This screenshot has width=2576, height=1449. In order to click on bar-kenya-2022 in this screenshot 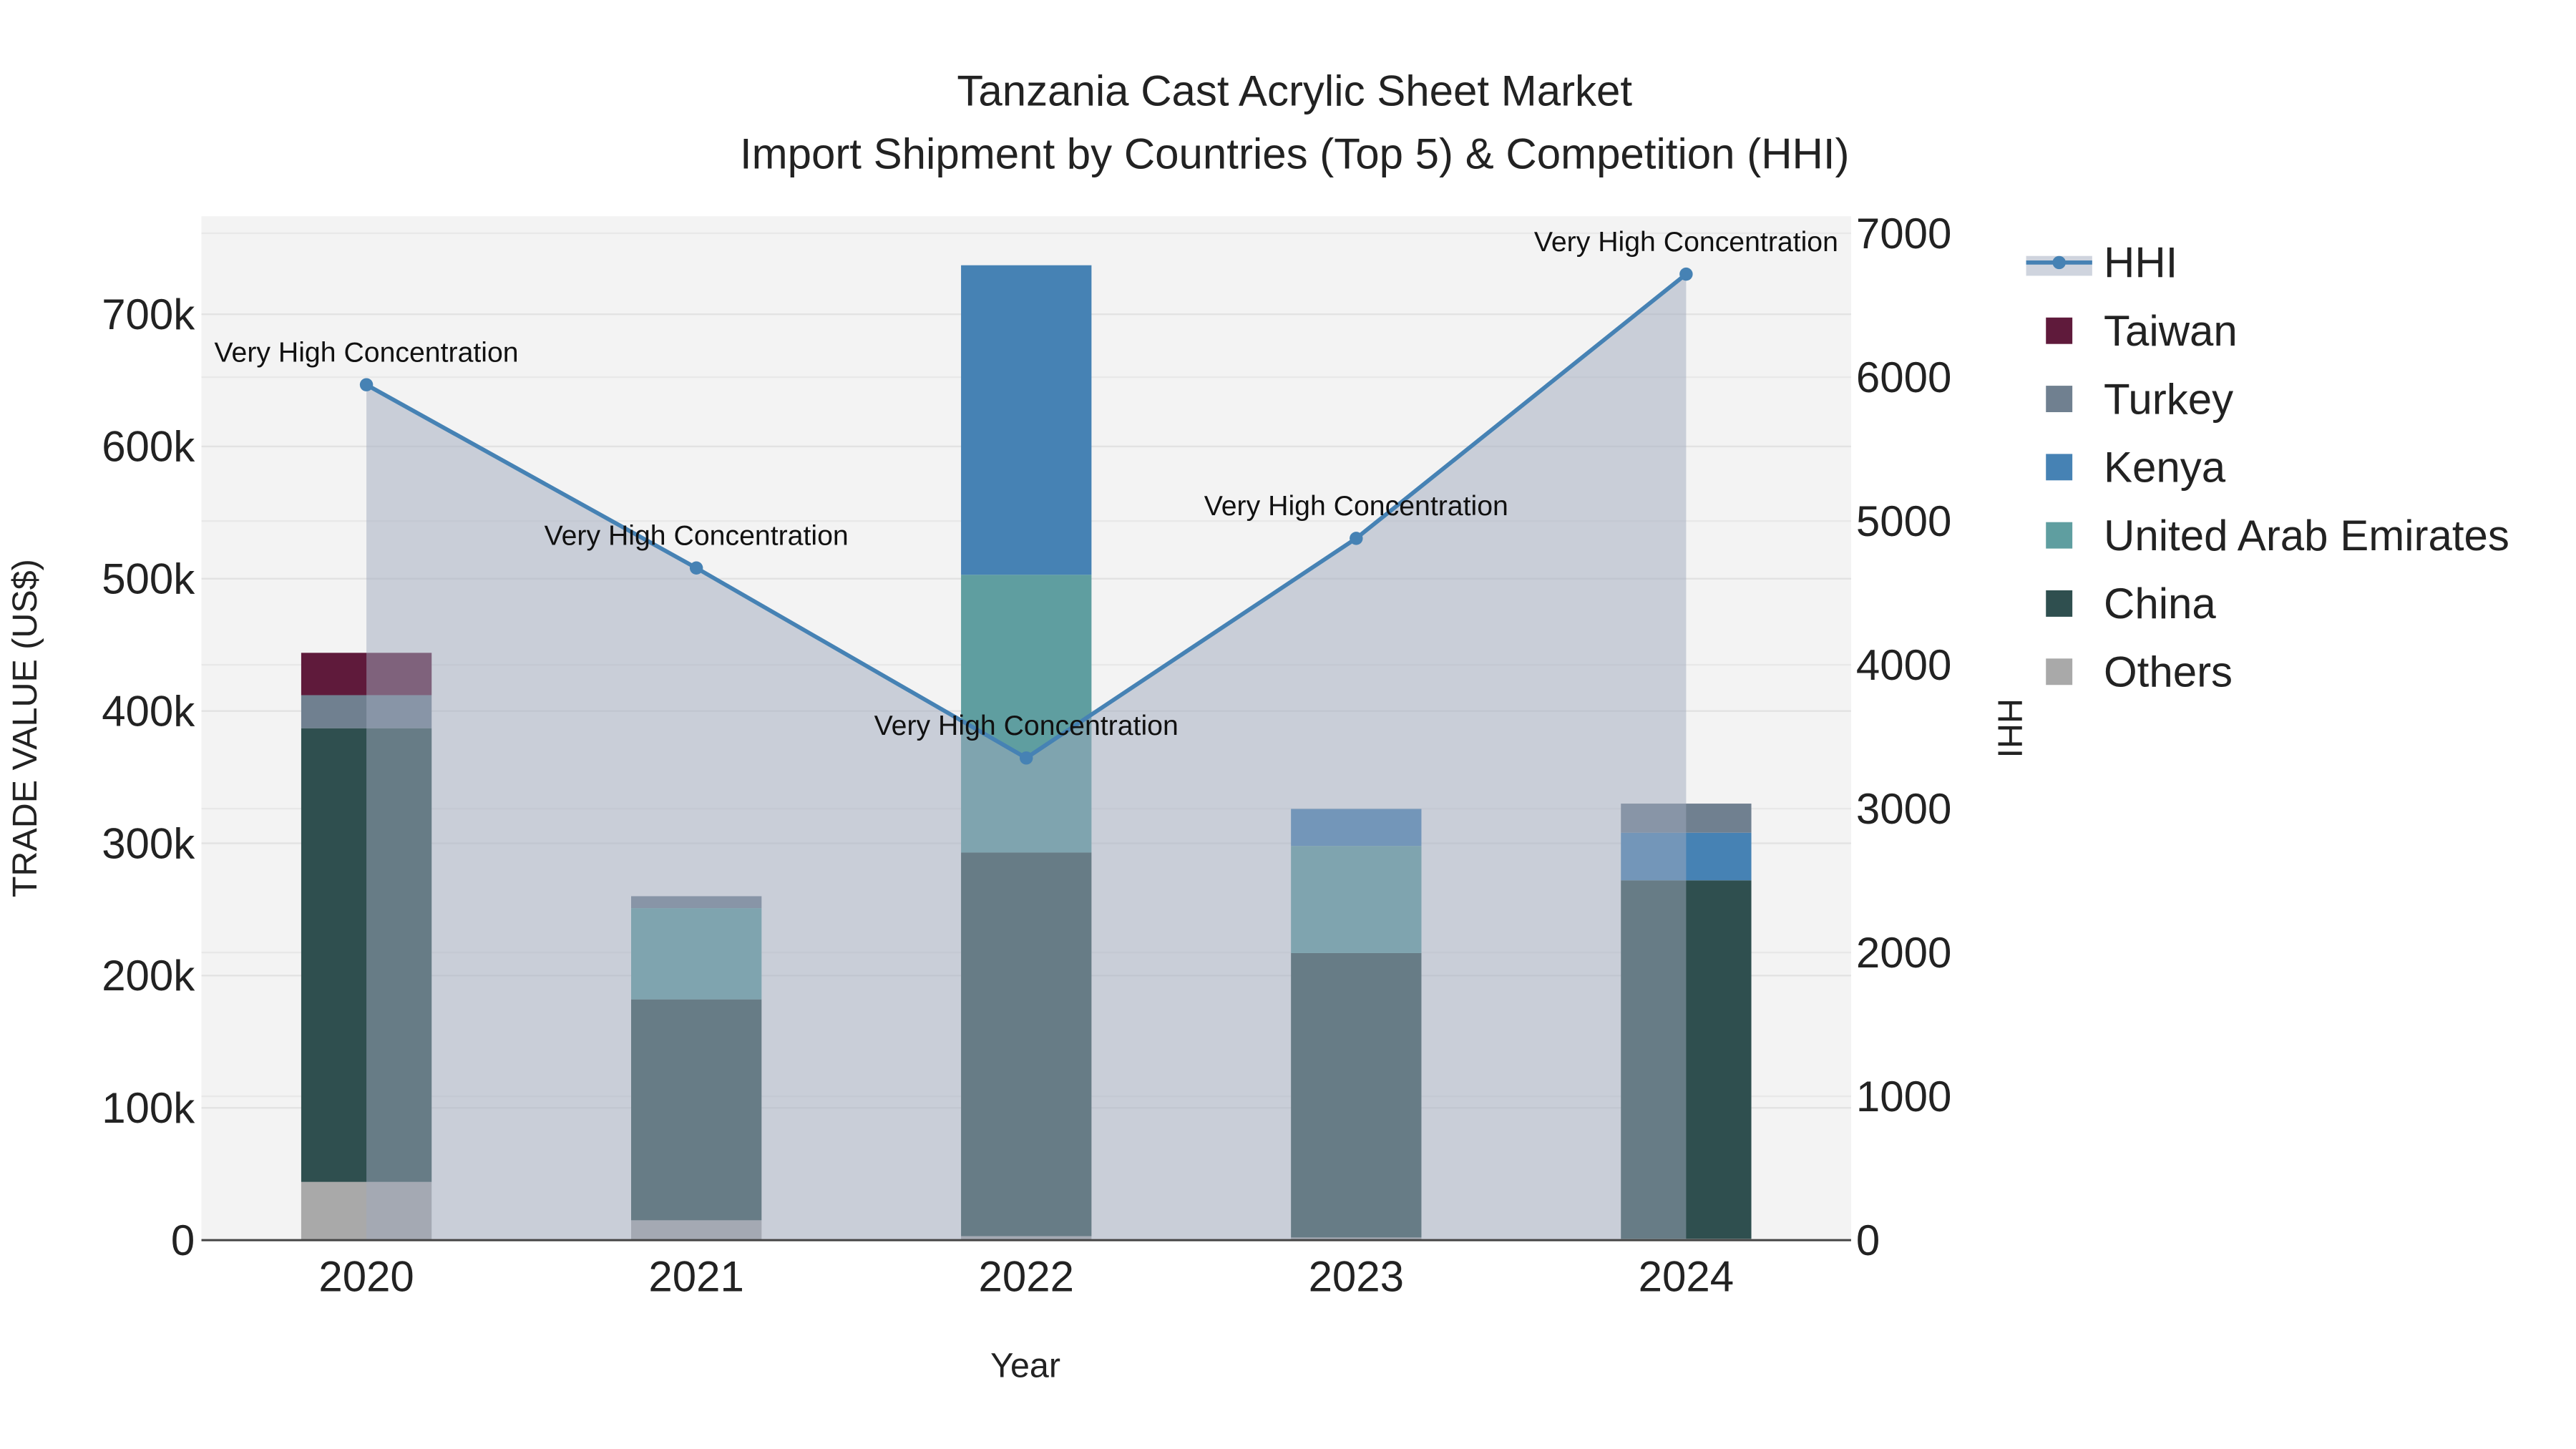, I will do `click(1026, 420)`.